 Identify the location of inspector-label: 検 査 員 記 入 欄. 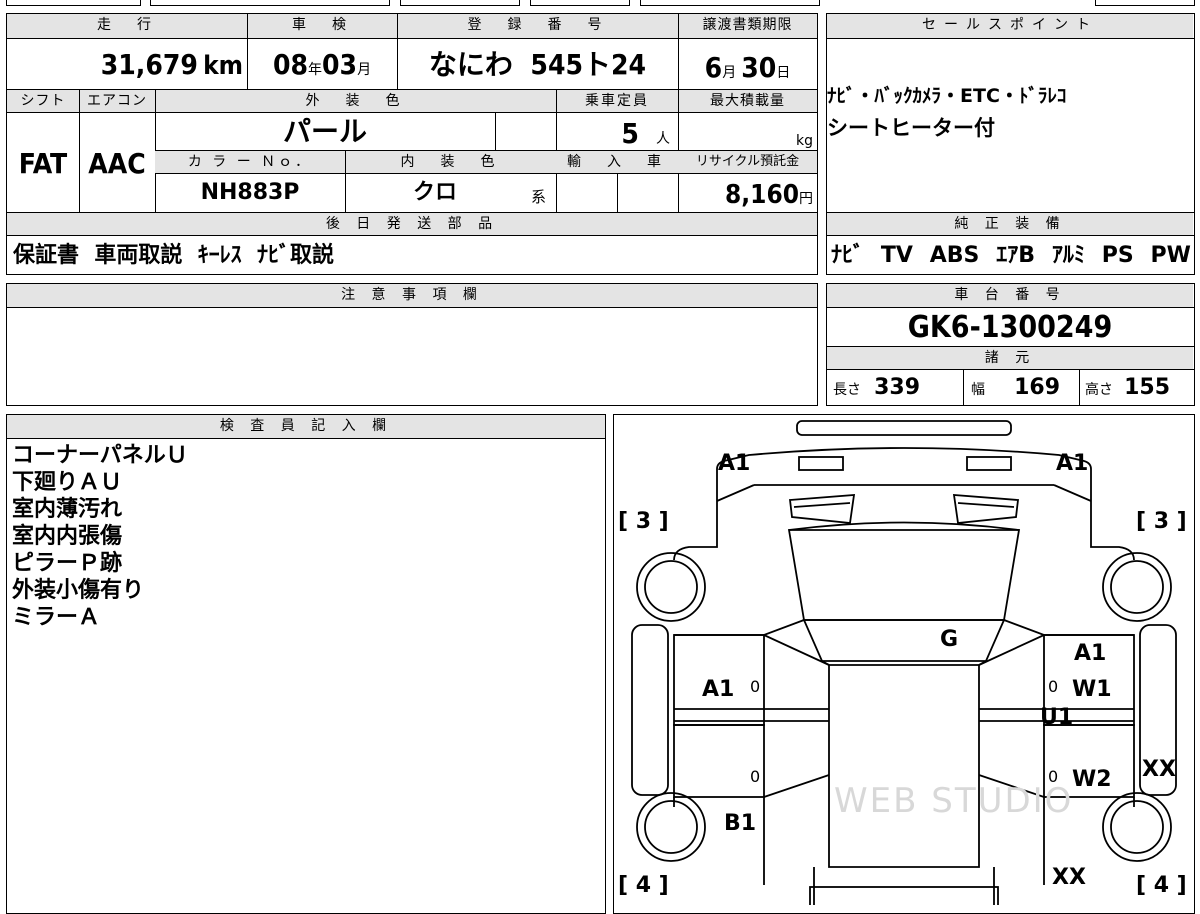
(306, 426).